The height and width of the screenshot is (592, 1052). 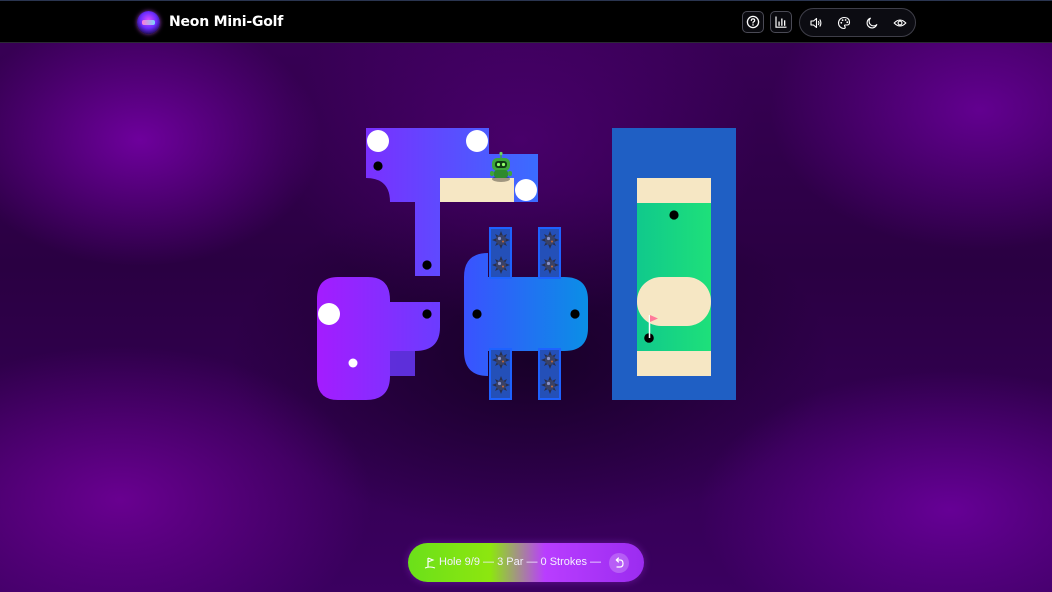 I want to click on undo-icon, so click(x=619, y=562).